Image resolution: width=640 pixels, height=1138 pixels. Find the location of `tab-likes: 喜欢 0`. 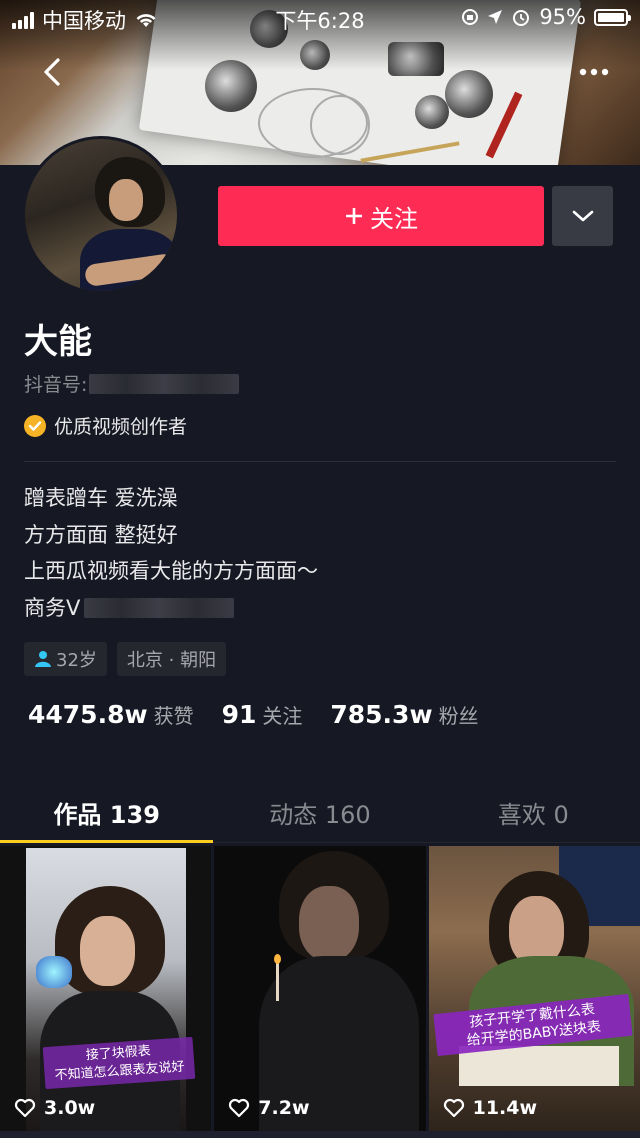

tab-likes: 喜欢 0 is located at coordinates (533, 812).